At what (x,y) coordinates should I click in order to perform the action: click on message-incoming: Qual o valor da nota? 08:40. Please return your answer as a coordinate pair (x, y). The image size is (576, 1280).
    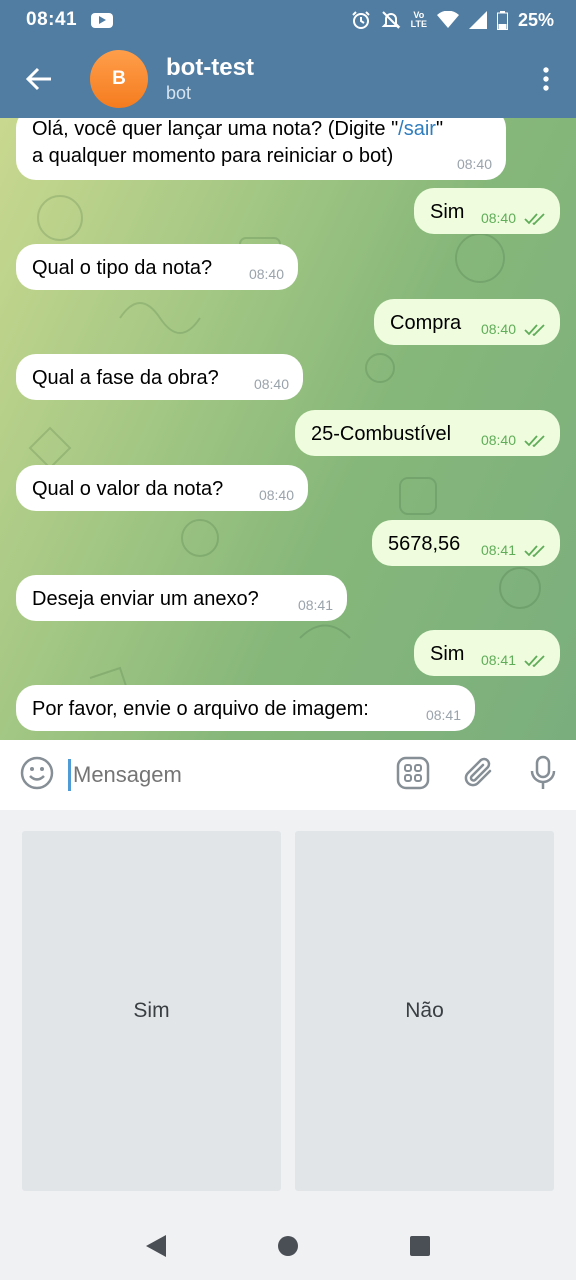
    Looking at the image, I should click on (162, 488).